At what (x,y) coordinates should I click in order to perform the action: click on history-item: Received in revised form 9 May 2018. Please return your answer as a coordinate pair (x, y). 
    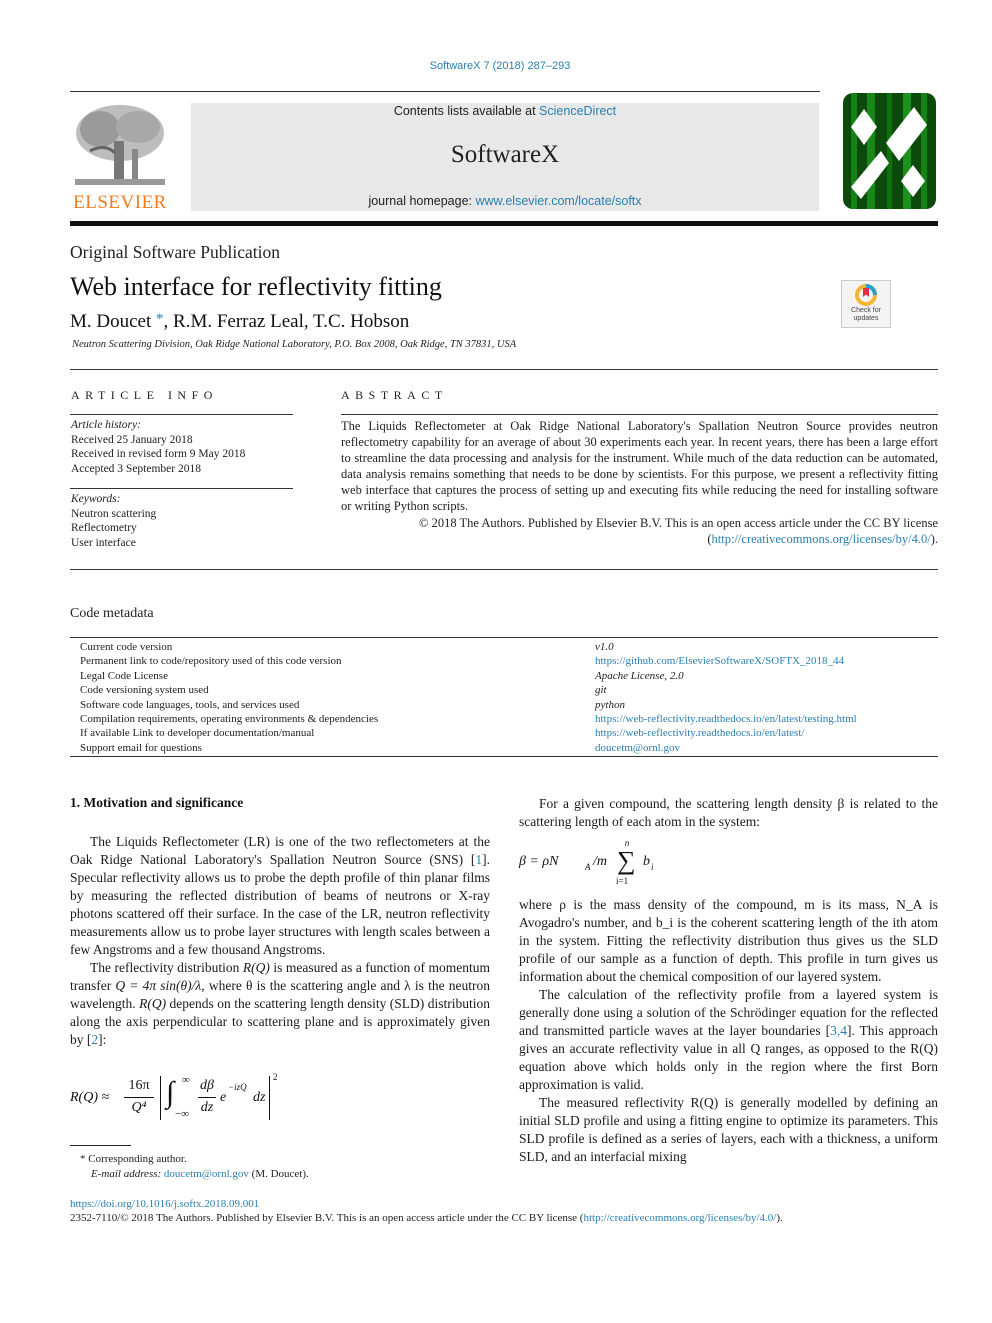
    Looking at the image, I should click on (158, 454).